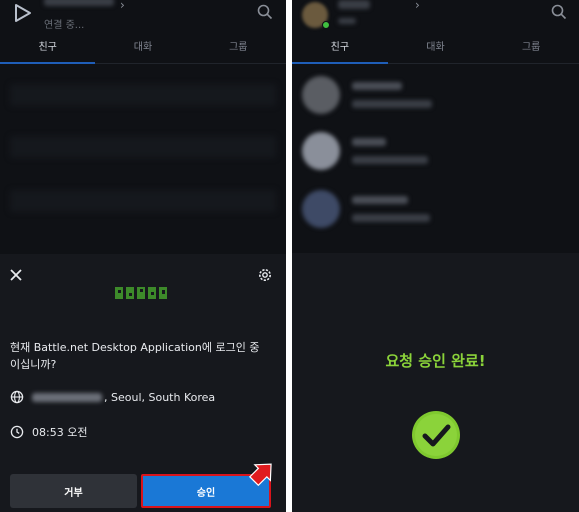 The width and height of the screenshot is (579, 512). Describe the element at coordinates (326, 25) in the screenshot. I see `online-status-dot` at that location.